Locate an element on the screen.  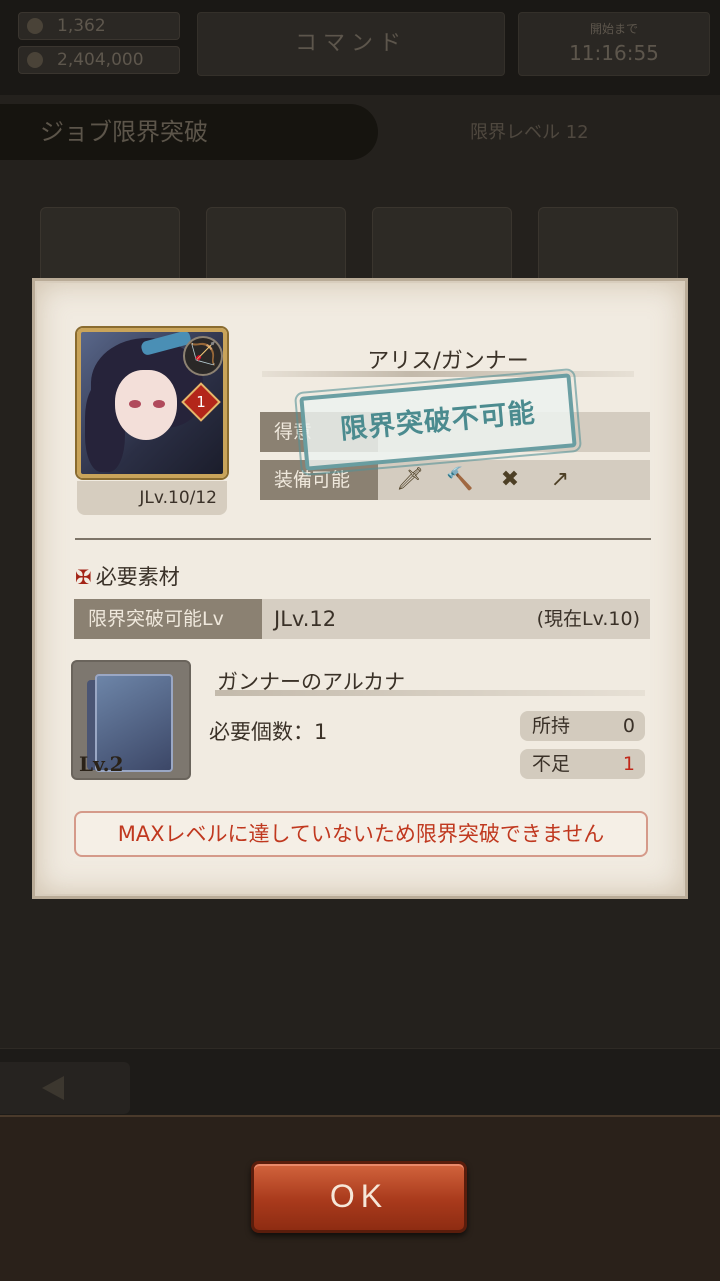
footer-bar: OK is located at coordinates (360, 1198).